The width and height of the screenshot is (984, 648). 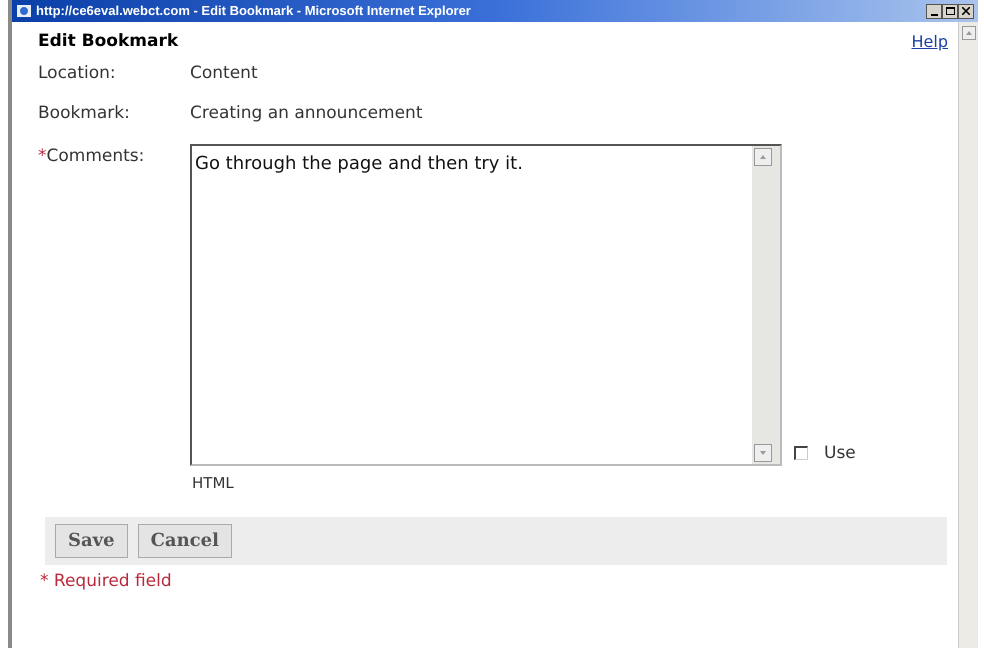 I want to click on window-title: http://ce6eval.webct.com - Edit Bookmark - Microsoft Internet Explorer, so click(x=253, y=11).